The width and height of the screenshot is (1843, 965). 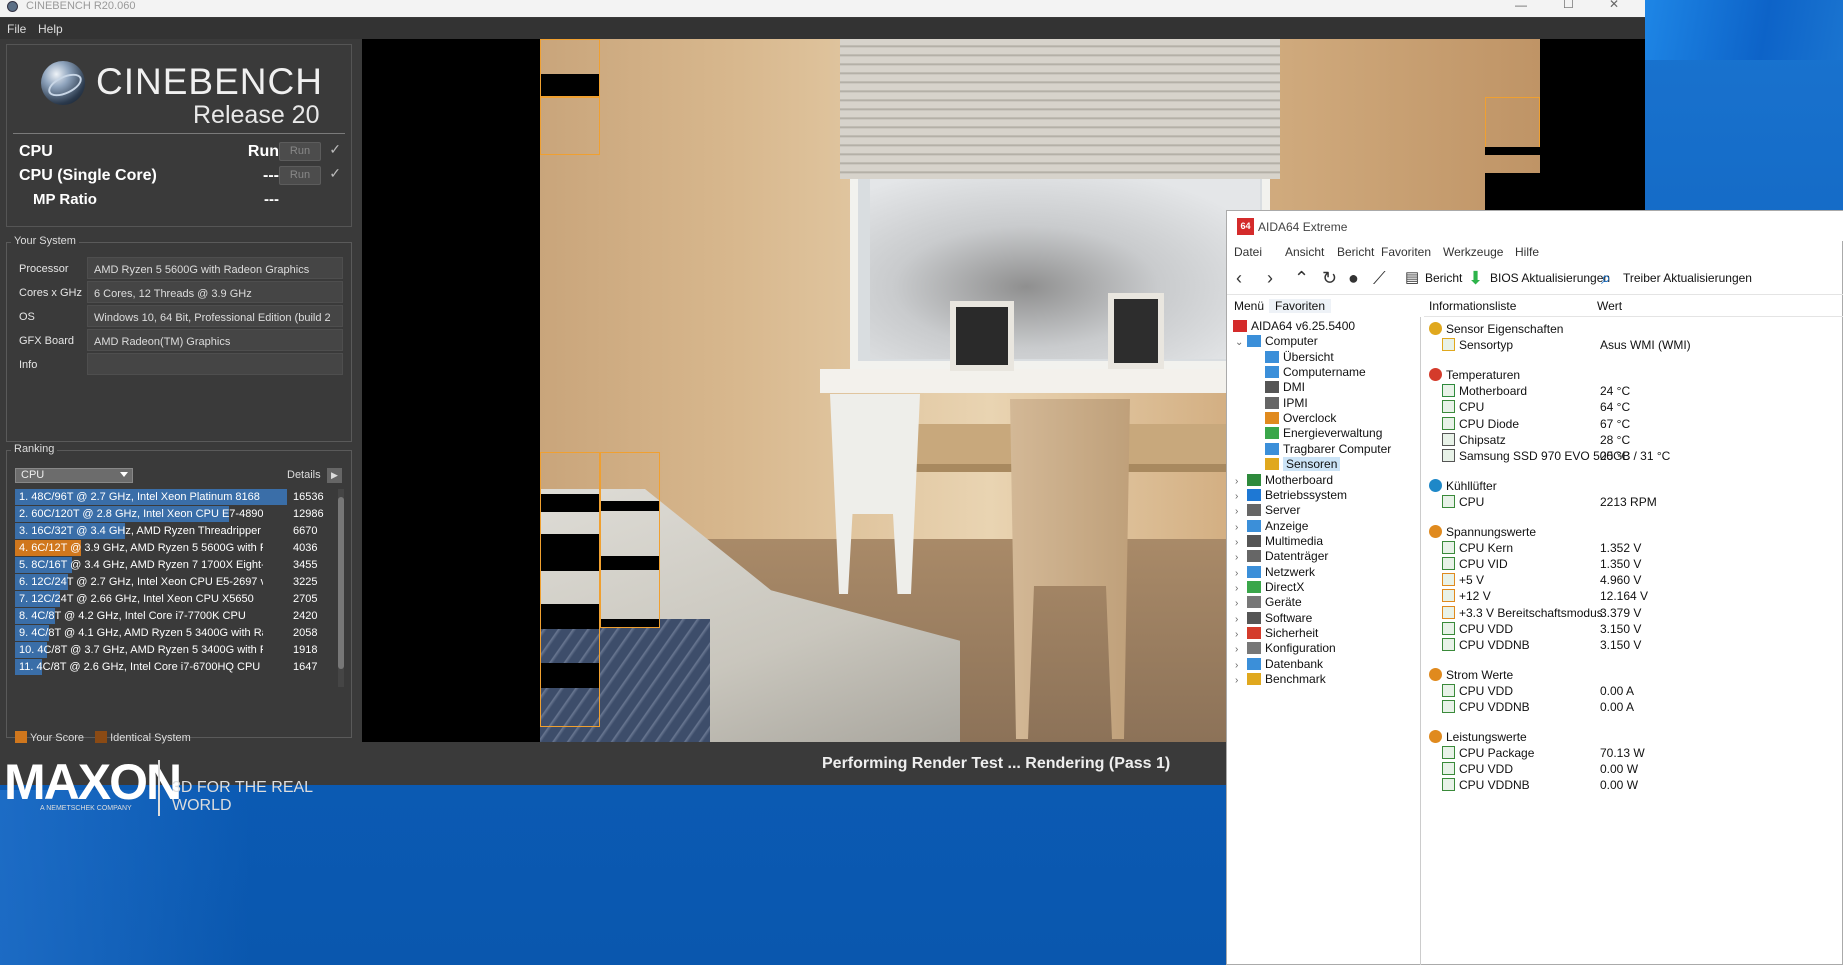 What do you see at coordinates (1270, 278) in the screenshot?
I see `forward-icon: ›` at bounding box center [1270, 278].